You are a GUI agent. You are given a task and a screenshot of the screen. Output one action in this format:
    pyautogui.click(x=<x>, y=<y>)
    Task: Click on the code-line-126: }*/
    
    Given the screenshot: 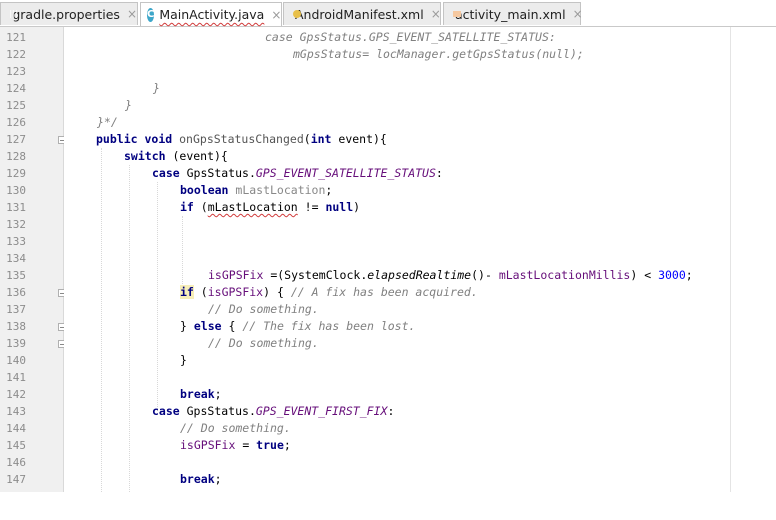 What is the action you would take?
    pyautogui.click(x=107, y=122)
    